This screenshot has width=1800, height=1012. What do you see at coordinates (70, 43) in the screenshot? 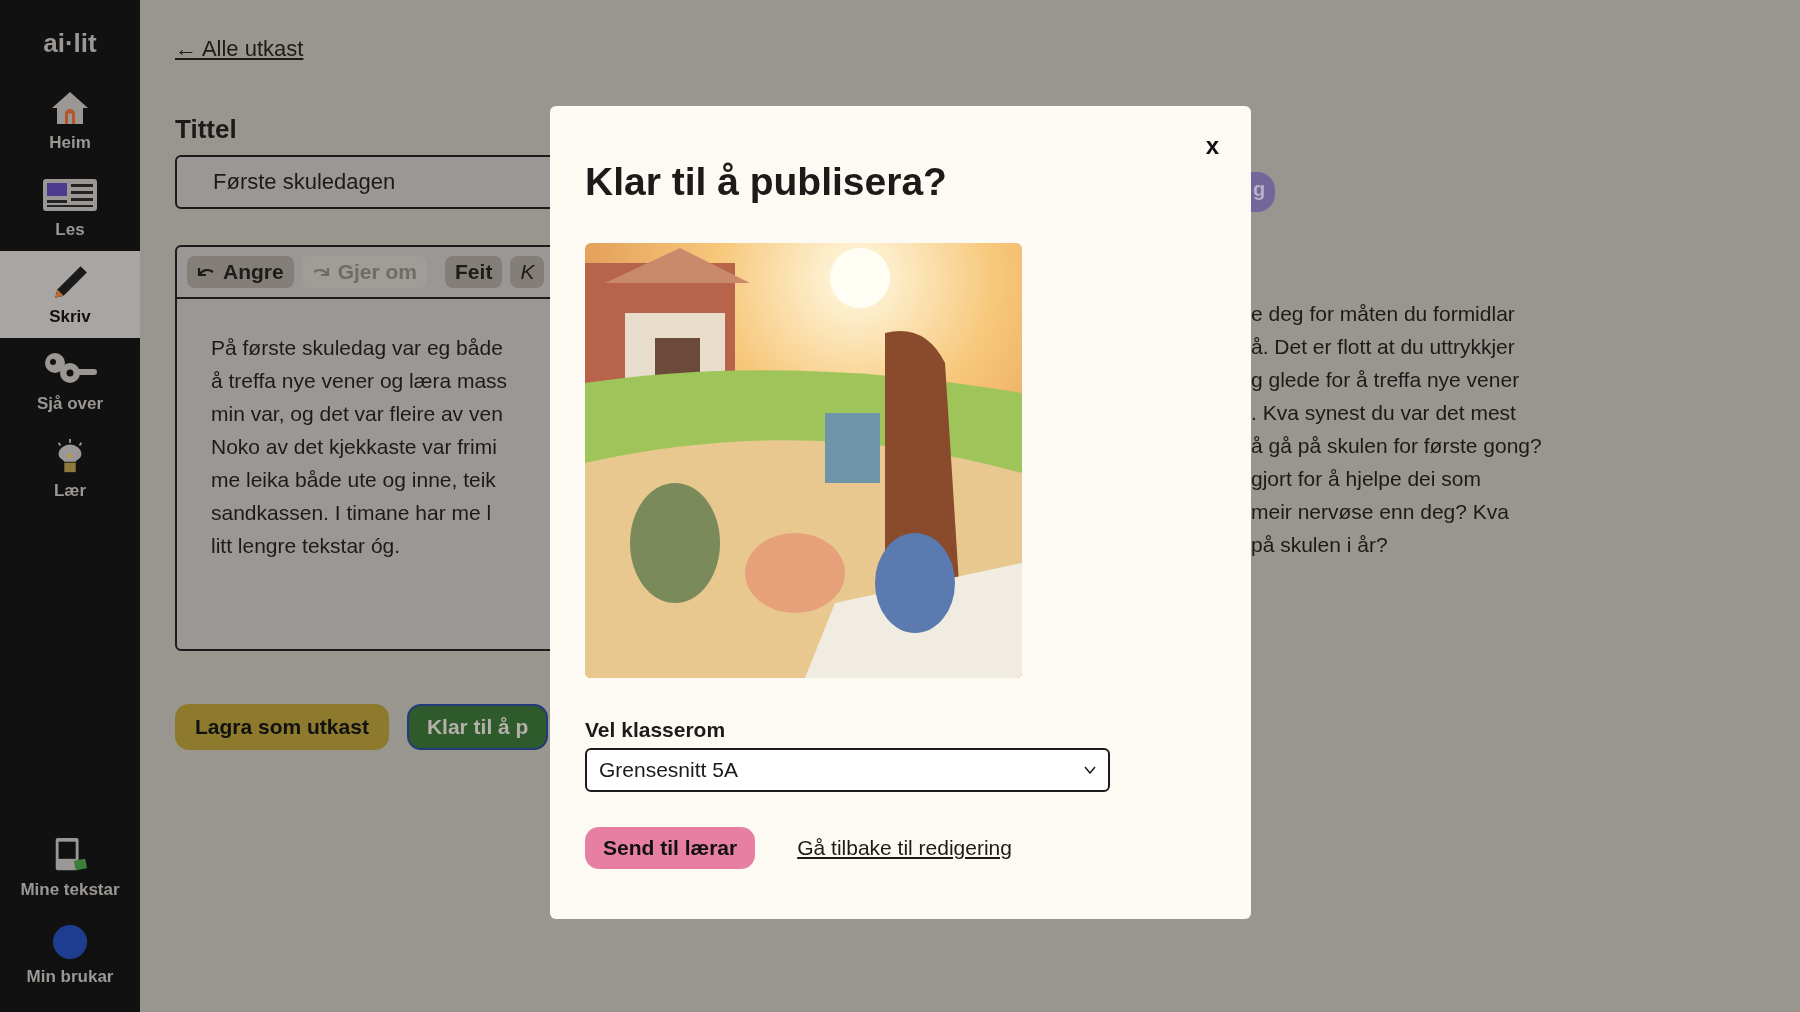
I see `app-logo: ai·lit` at bounding box center [70, 43].